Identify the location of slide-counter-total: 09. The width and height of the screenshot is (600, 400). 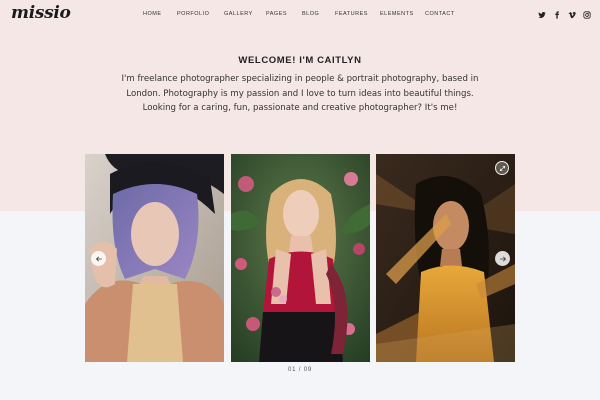
(307, 370).